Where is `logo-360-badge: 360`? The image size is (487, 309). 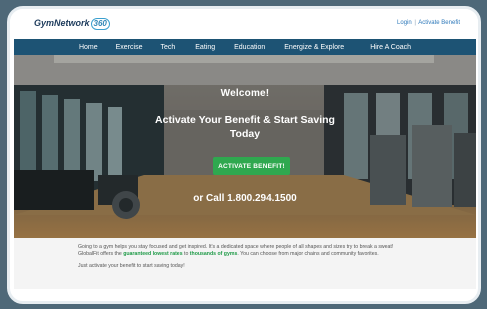
logo-360-badge: 360 is located at coordinates (100, 24).